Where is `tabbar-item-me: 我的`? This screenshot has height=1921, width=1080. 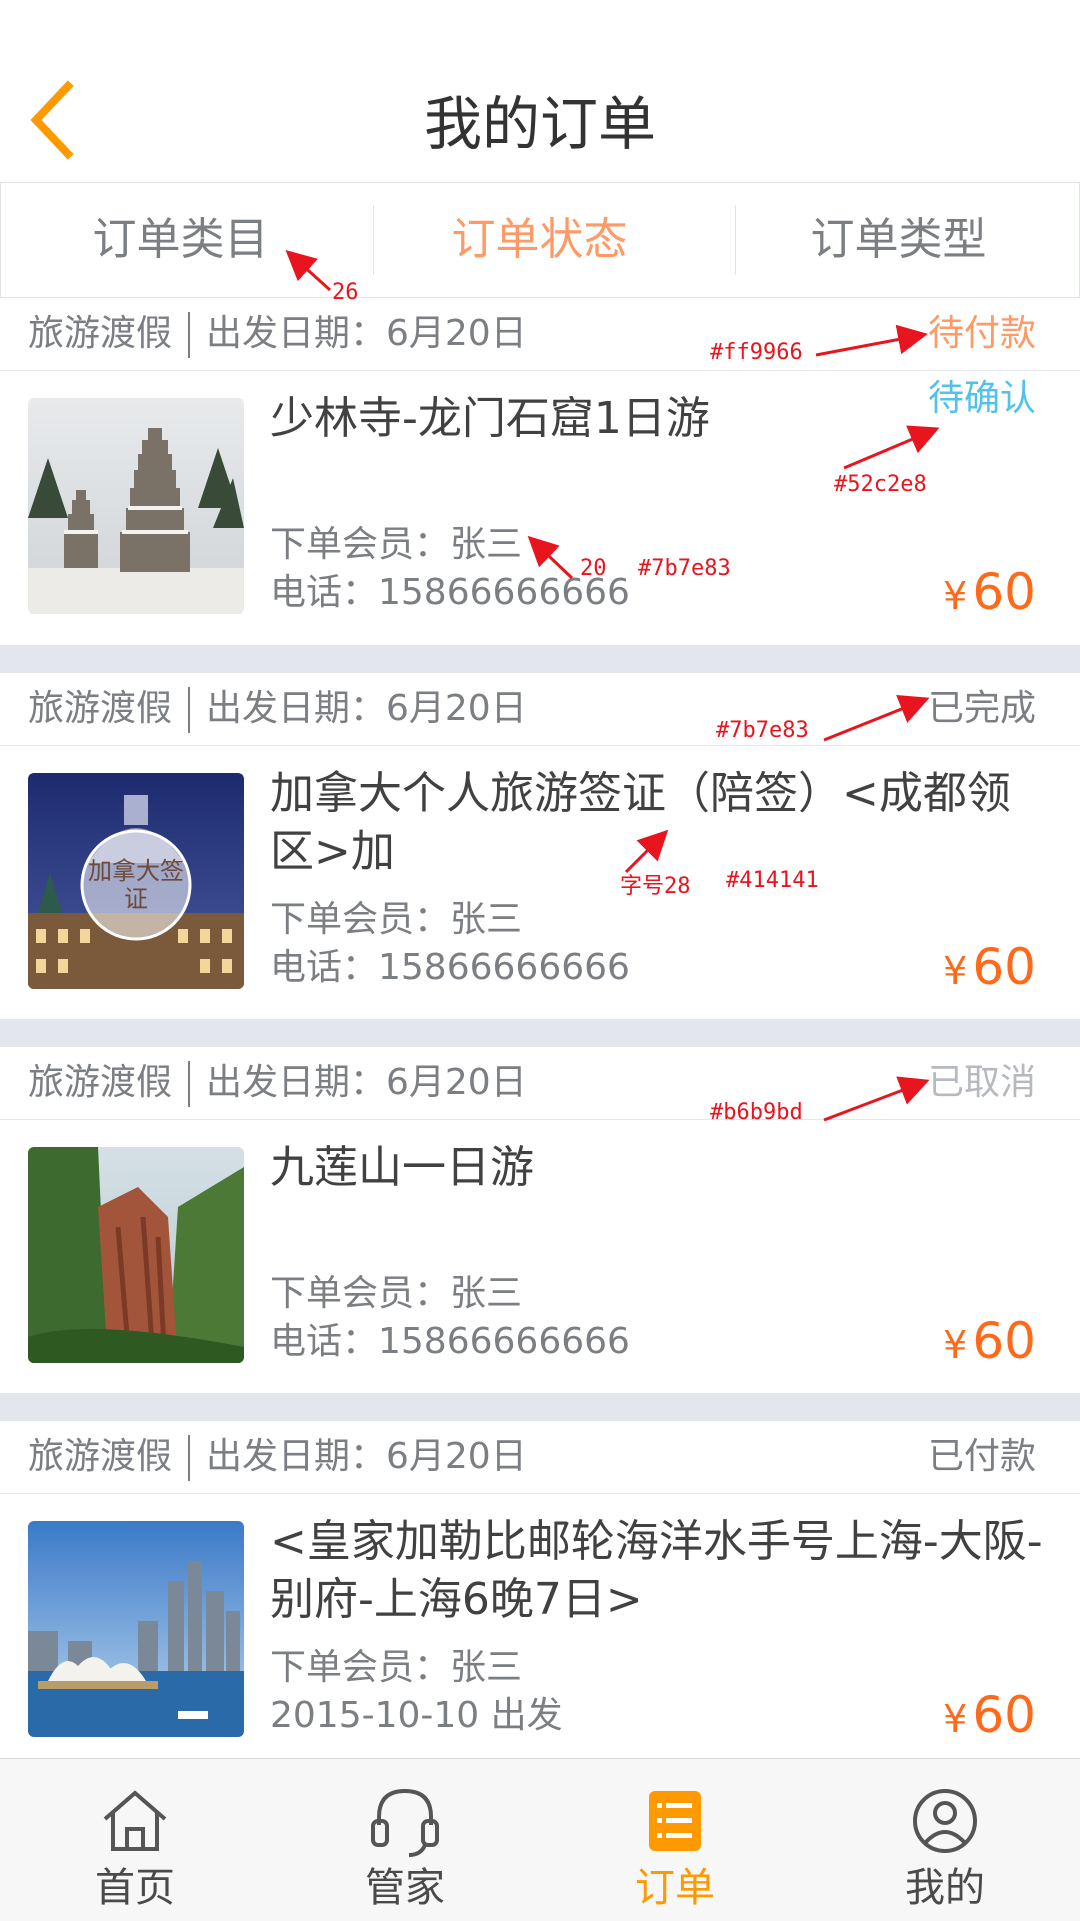
tabbar-item-me: 我的 is located at coordinates (945, 1840).